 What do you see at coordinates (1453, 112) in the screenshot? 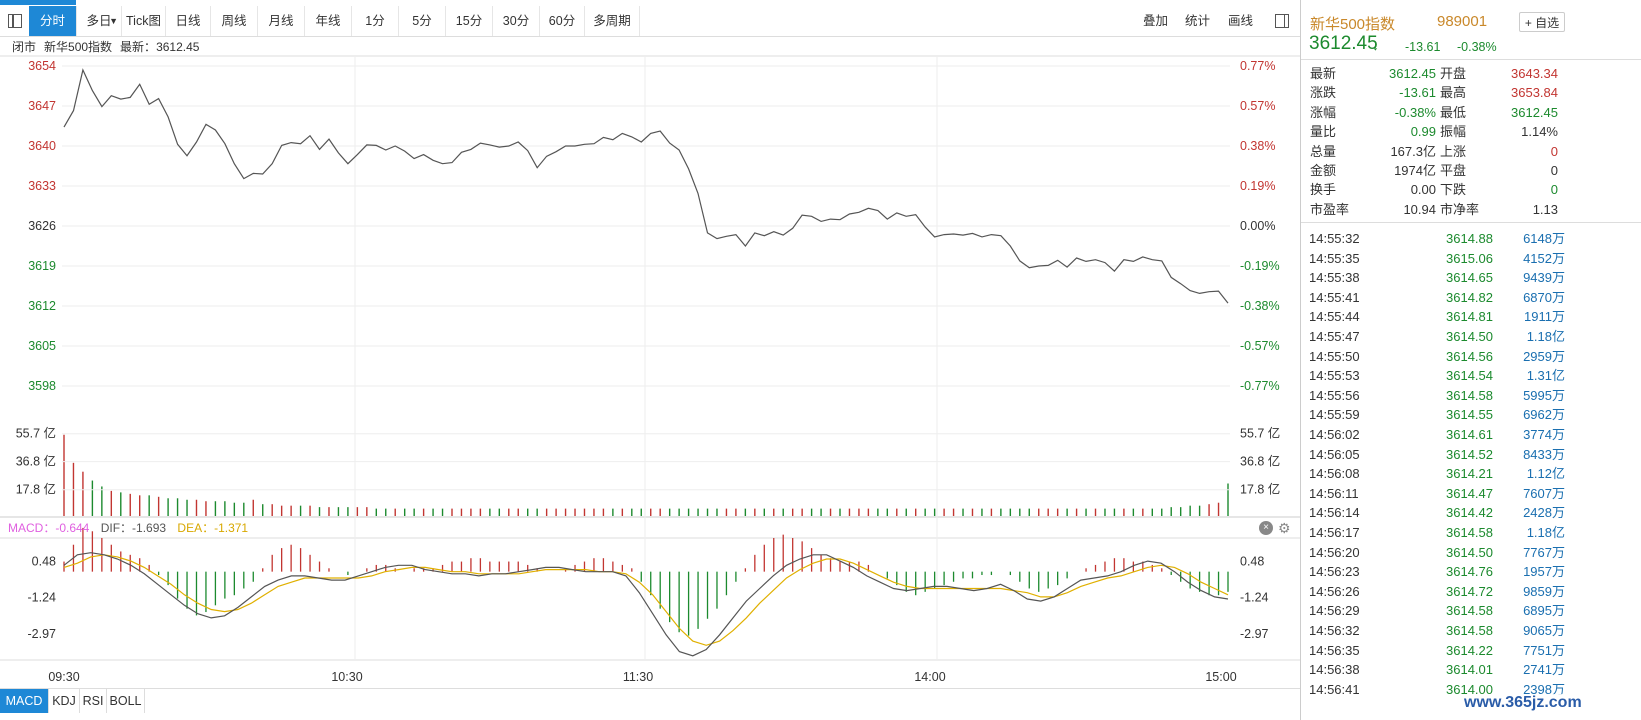
I see `stat-label: 最低` at bounding box center [1453, 112].